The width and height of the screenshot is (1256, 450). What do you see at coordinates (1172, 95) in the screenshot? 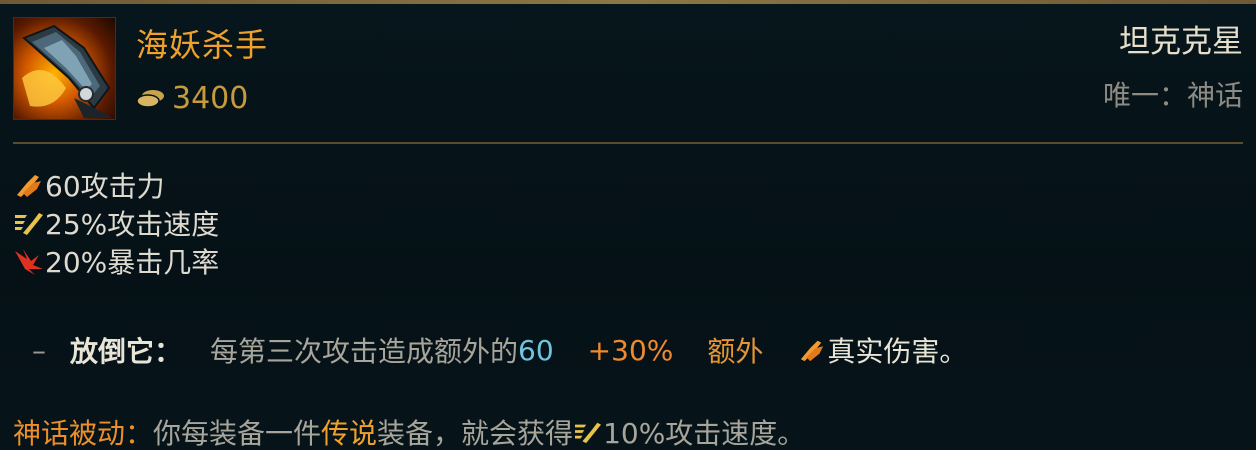
I see `item-uniqueness: 唯一：神话` at bounding box center [1172, 95].